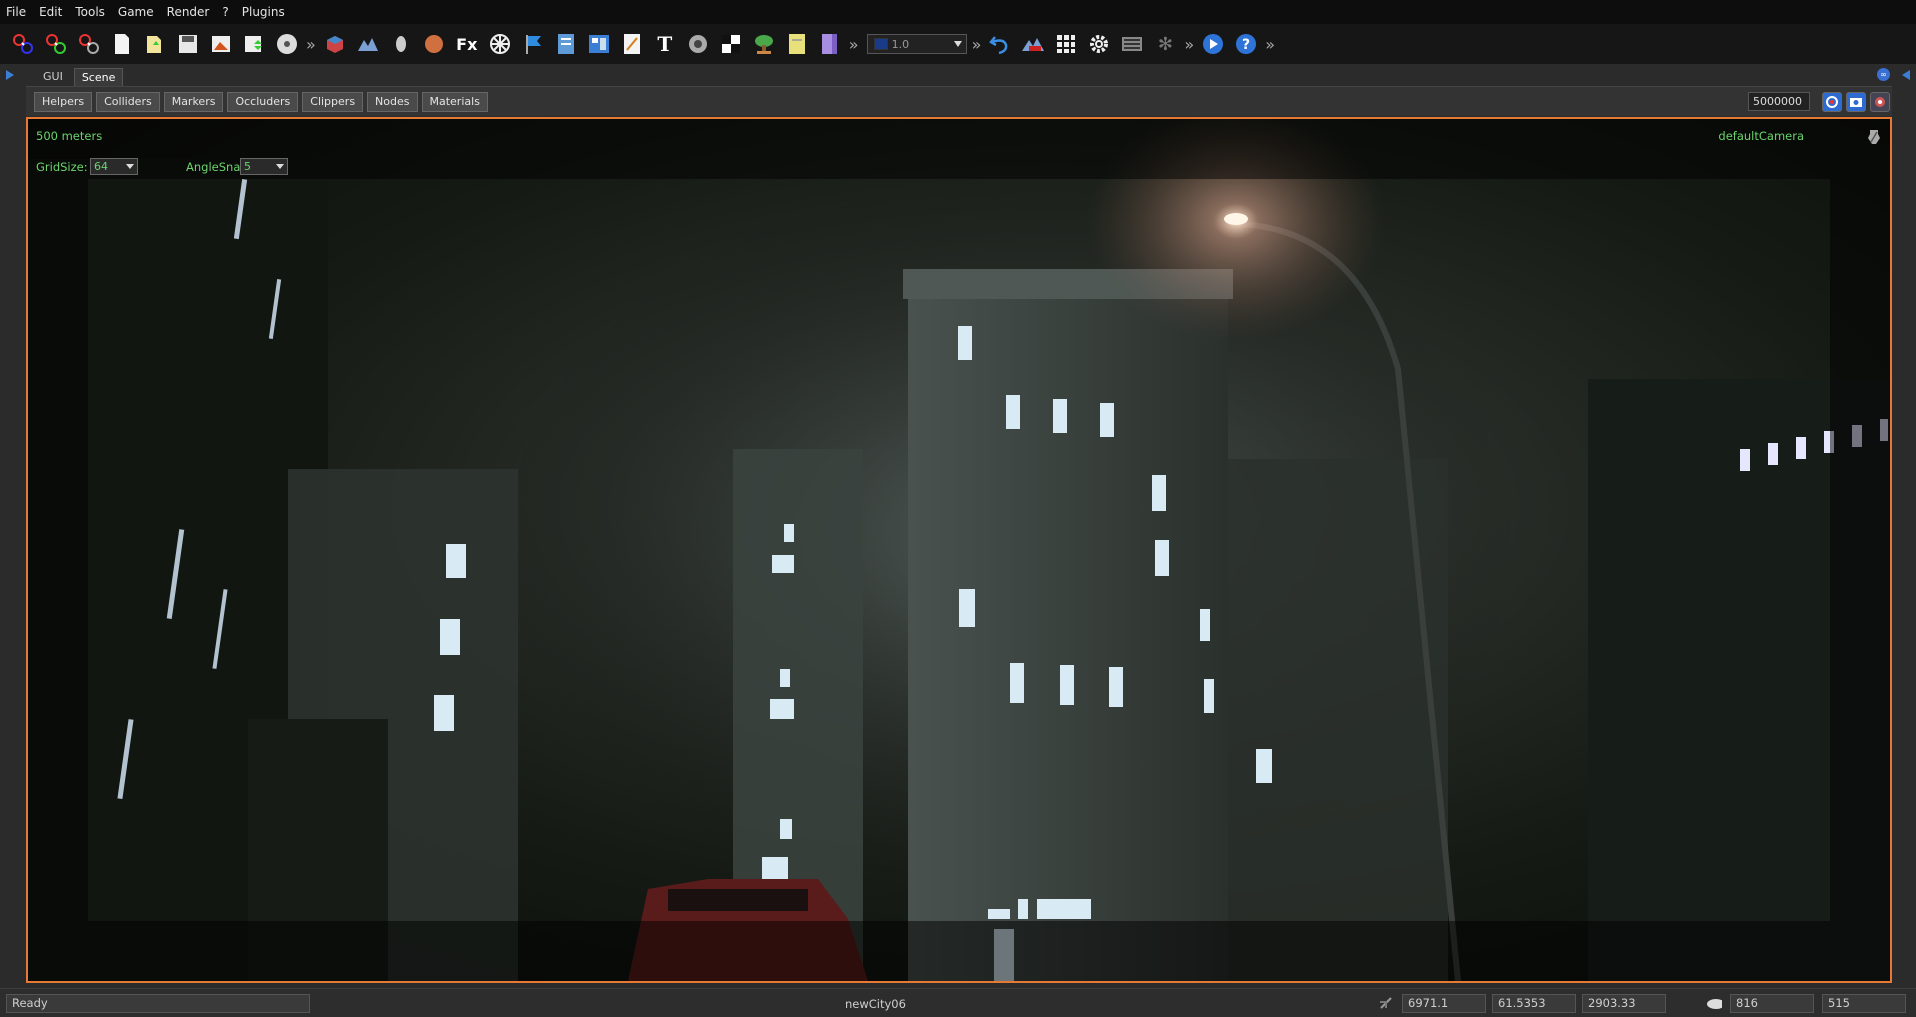 The height and width of the screenshot is (1017, 1916). I want to click on wheel-icon, so click(500, 44).